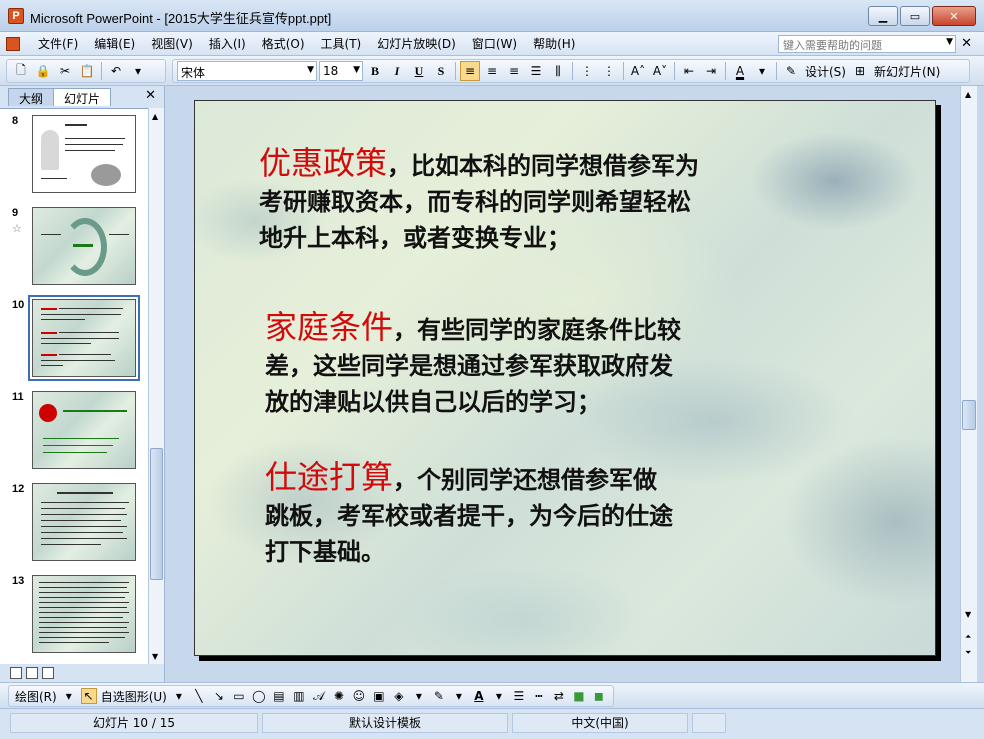 This screenshot has height=739, width=984. Describe the element at coordinates (860, 71) in the screenshot. I see `new-slide-icon: ⊞` at that location.